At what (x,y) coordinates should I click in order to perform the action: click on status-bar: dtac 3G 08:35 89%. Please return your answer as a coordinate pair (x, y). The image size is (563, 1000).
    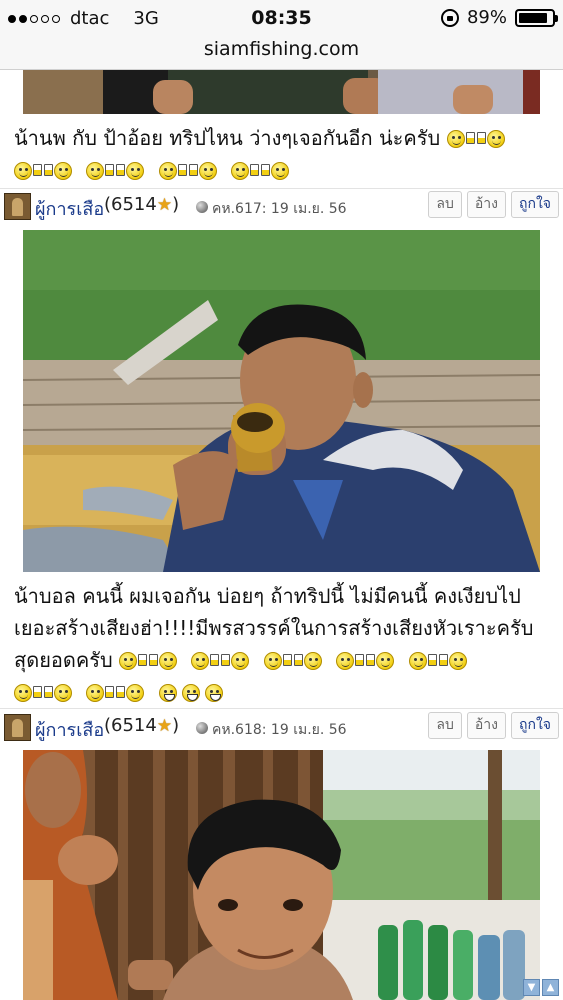
    Looking at the image, I should click on (281, 18).